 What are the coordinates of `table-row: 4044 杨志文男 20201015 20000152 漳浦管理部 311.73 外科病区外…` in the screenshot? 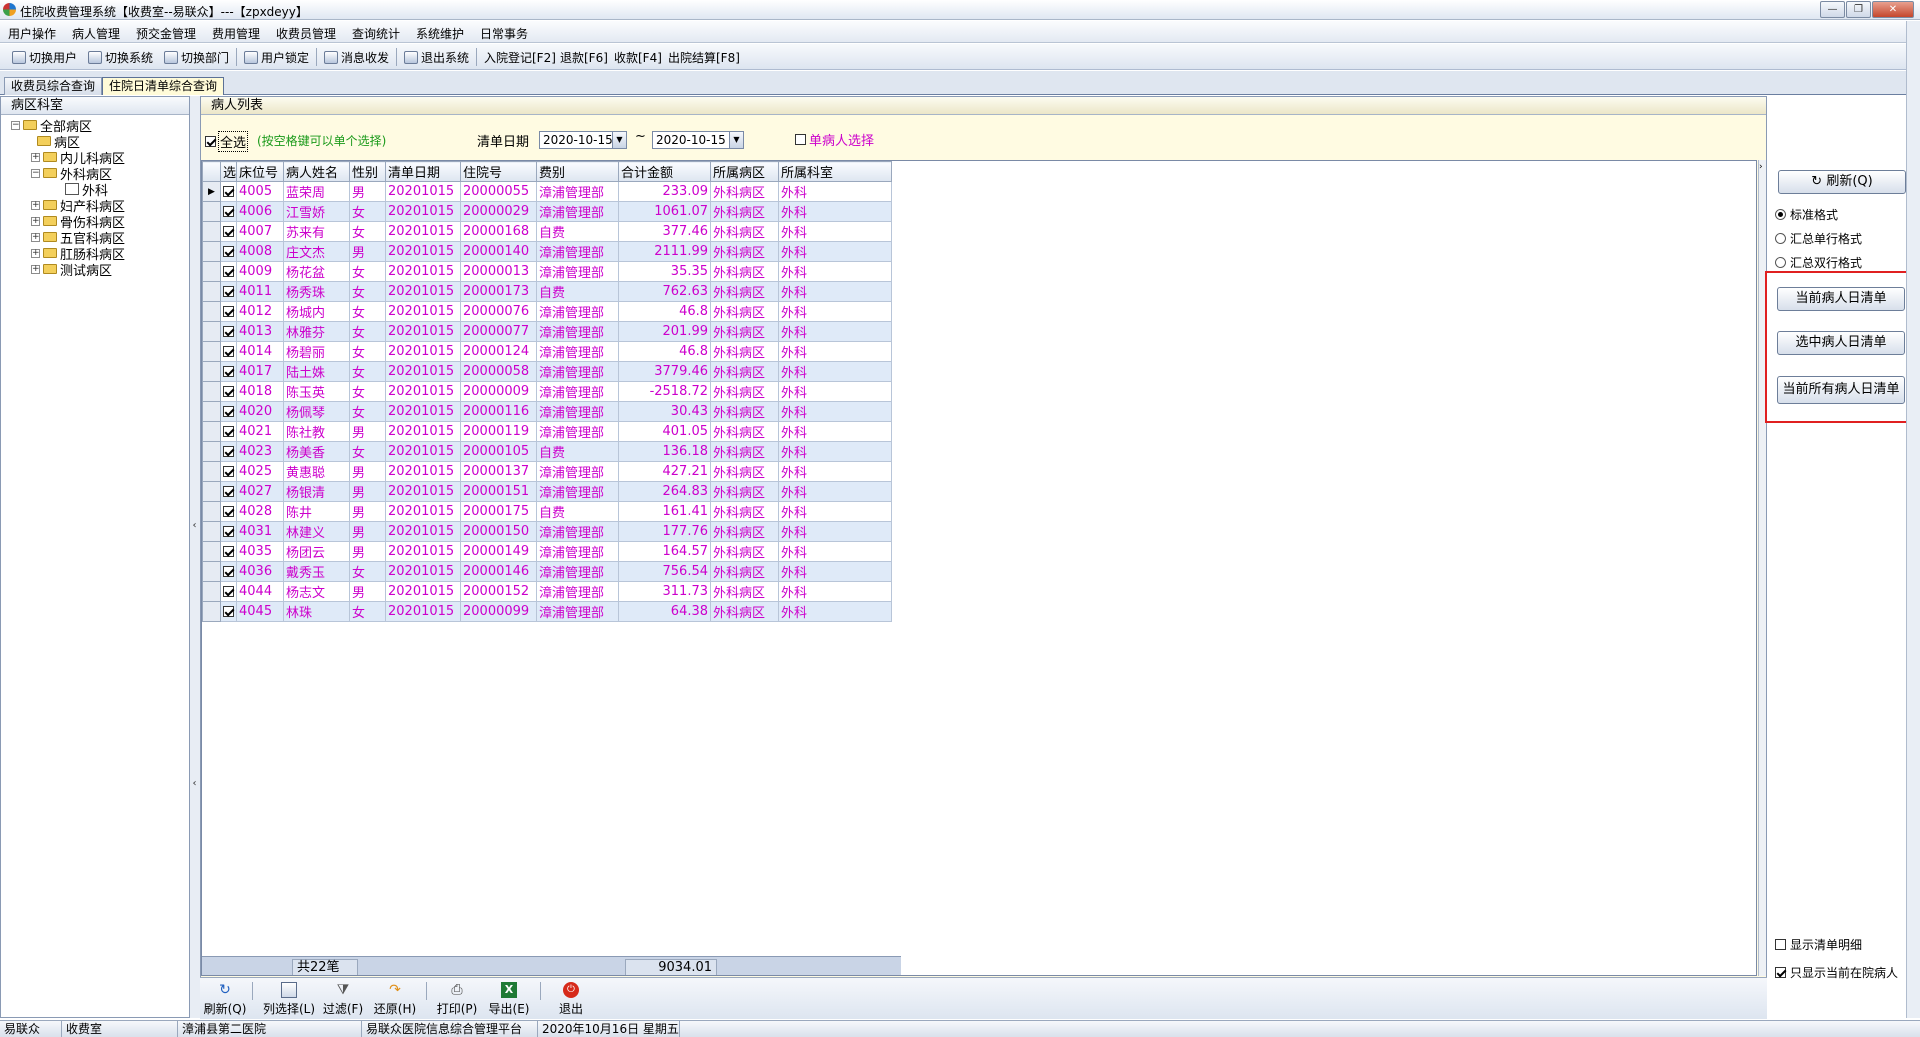 It's located at (547, 591).